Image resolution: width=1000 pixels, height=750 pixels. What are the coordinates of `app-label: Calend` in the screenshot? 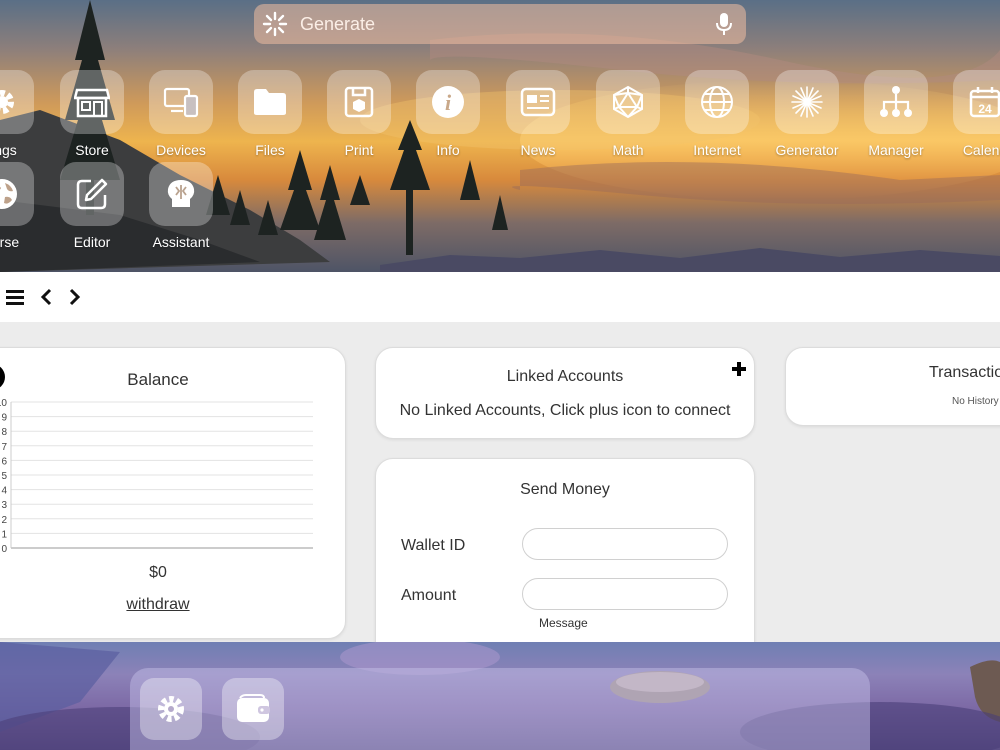 It's located at (981, 150).